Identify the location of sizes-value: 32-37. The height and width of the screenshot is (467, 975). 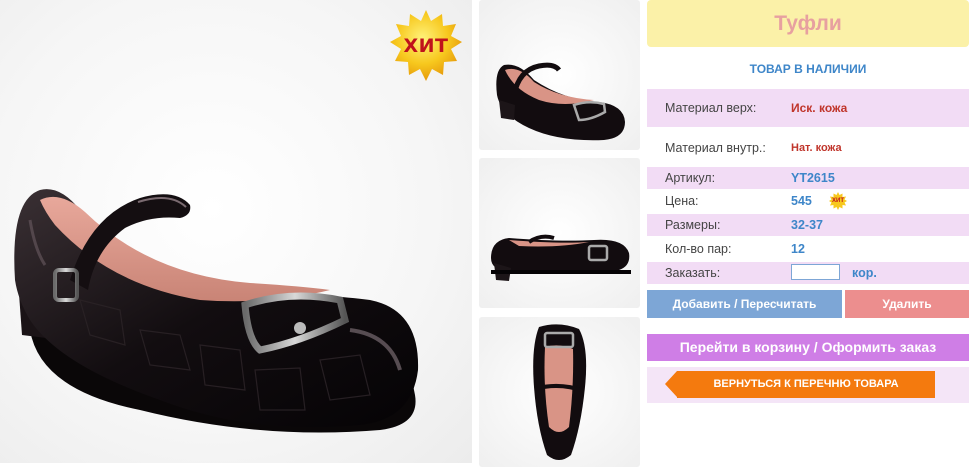
(807, 225).